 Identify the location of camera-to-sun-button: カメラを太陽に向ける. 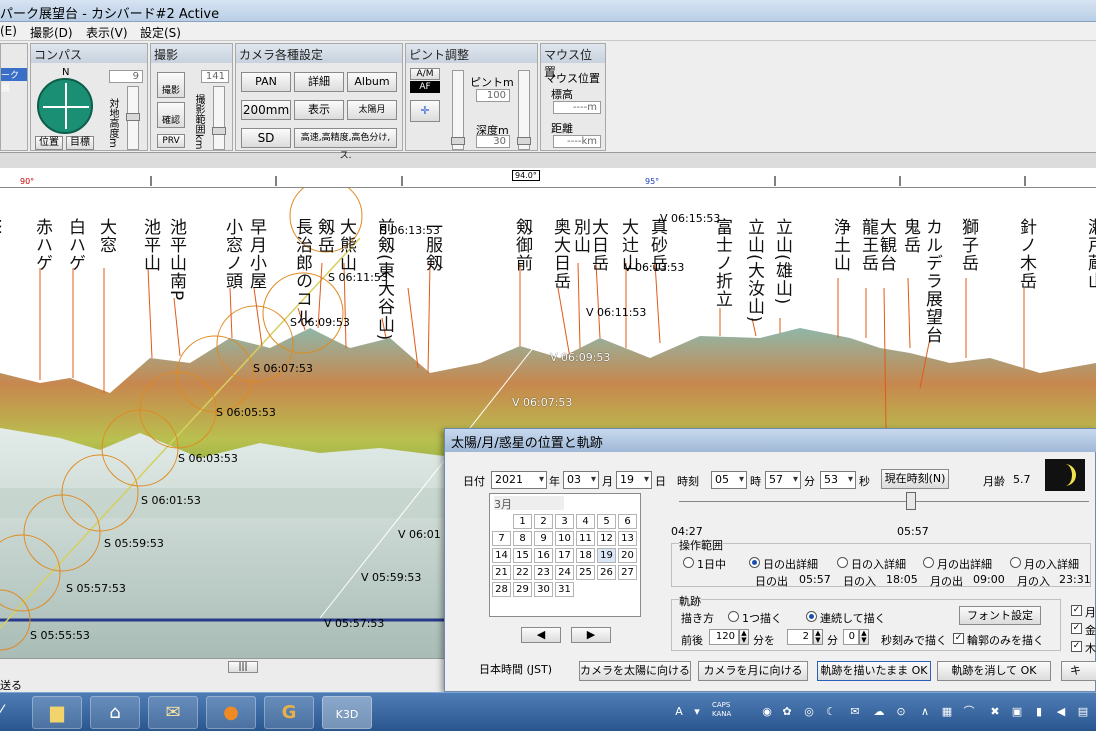
(635, 671).